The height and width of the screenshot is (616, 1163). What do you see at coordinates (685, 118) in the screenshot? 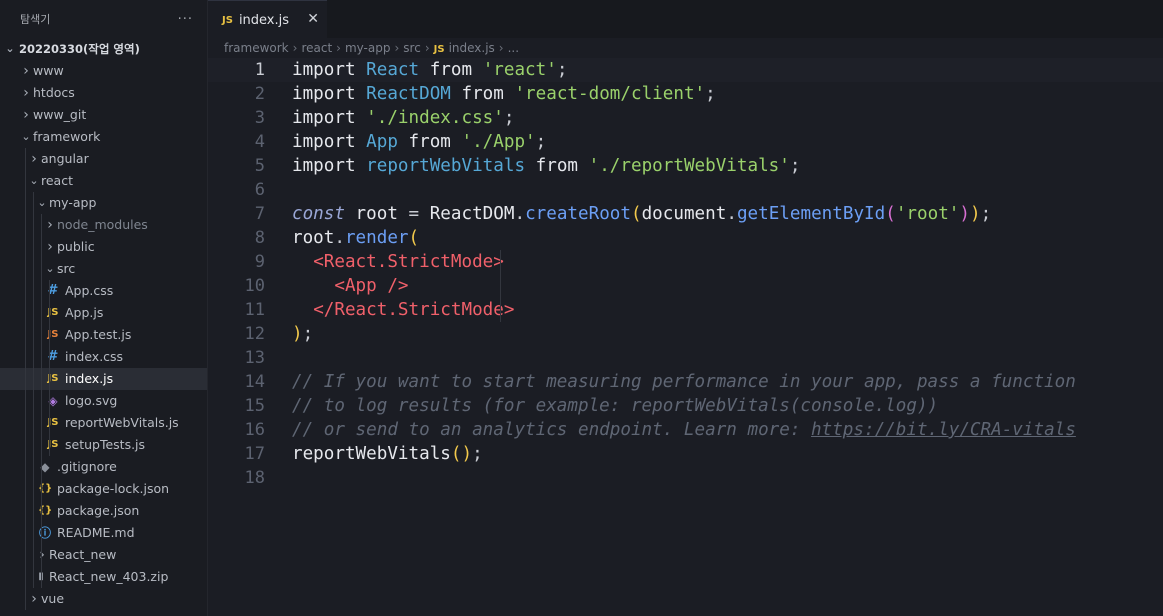
I see `code-line: 3 import './index.css';` at bounding box center [685, 118].